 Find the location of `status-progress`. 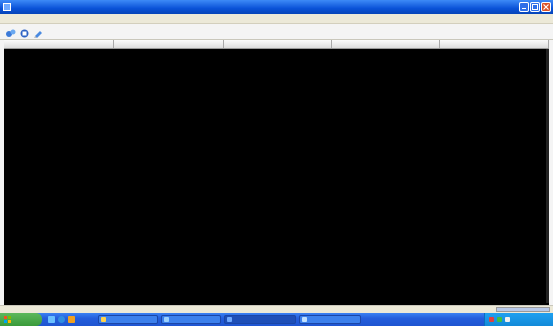

status-progress is located at coordinates (523, 309).